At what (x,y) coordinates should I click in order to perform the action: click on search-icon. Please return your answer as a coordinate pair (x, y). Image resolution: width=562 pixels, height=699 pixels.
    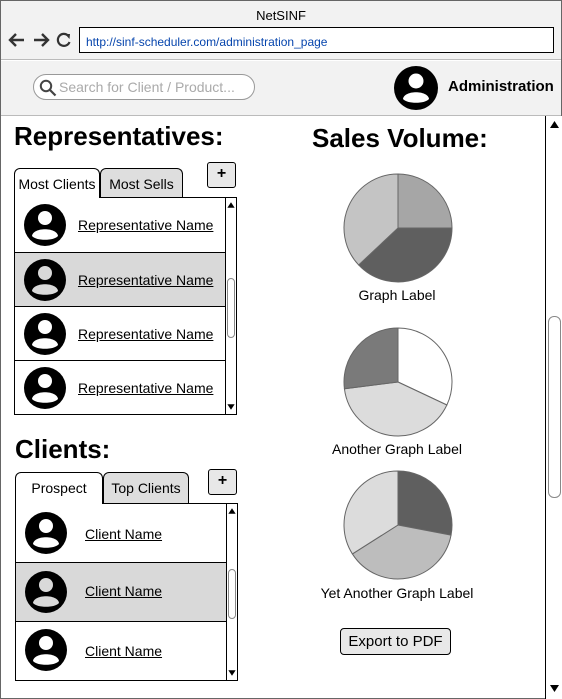
    Looking at the image, I should click on (48, 88).